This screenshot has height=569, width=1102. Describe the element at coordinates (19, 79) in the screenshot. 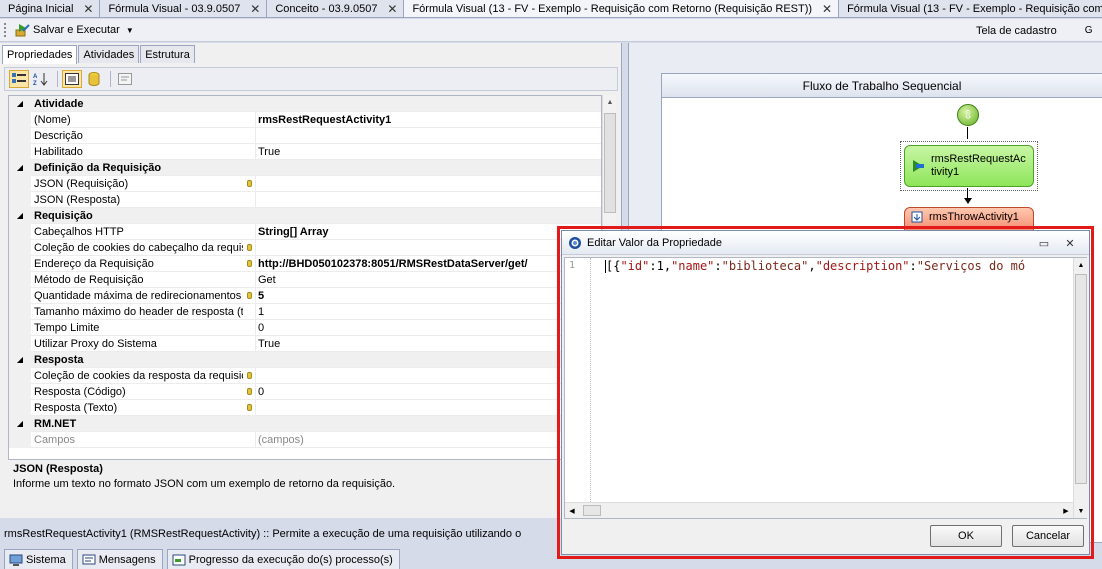

I see `categorized-view-button` at that location.